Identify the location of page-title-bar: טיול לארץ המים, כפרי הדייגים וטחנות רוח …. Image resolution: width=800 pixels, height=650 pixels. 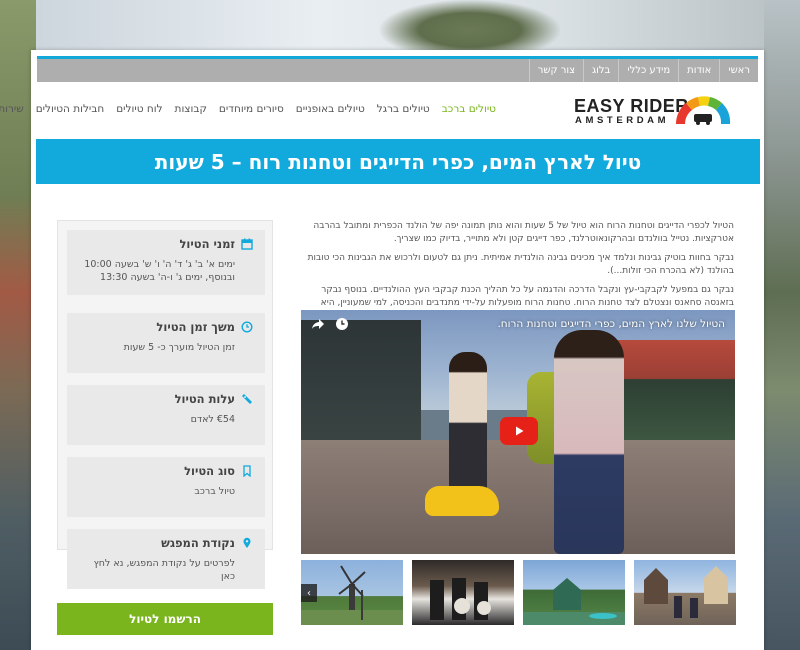
(398, 161).